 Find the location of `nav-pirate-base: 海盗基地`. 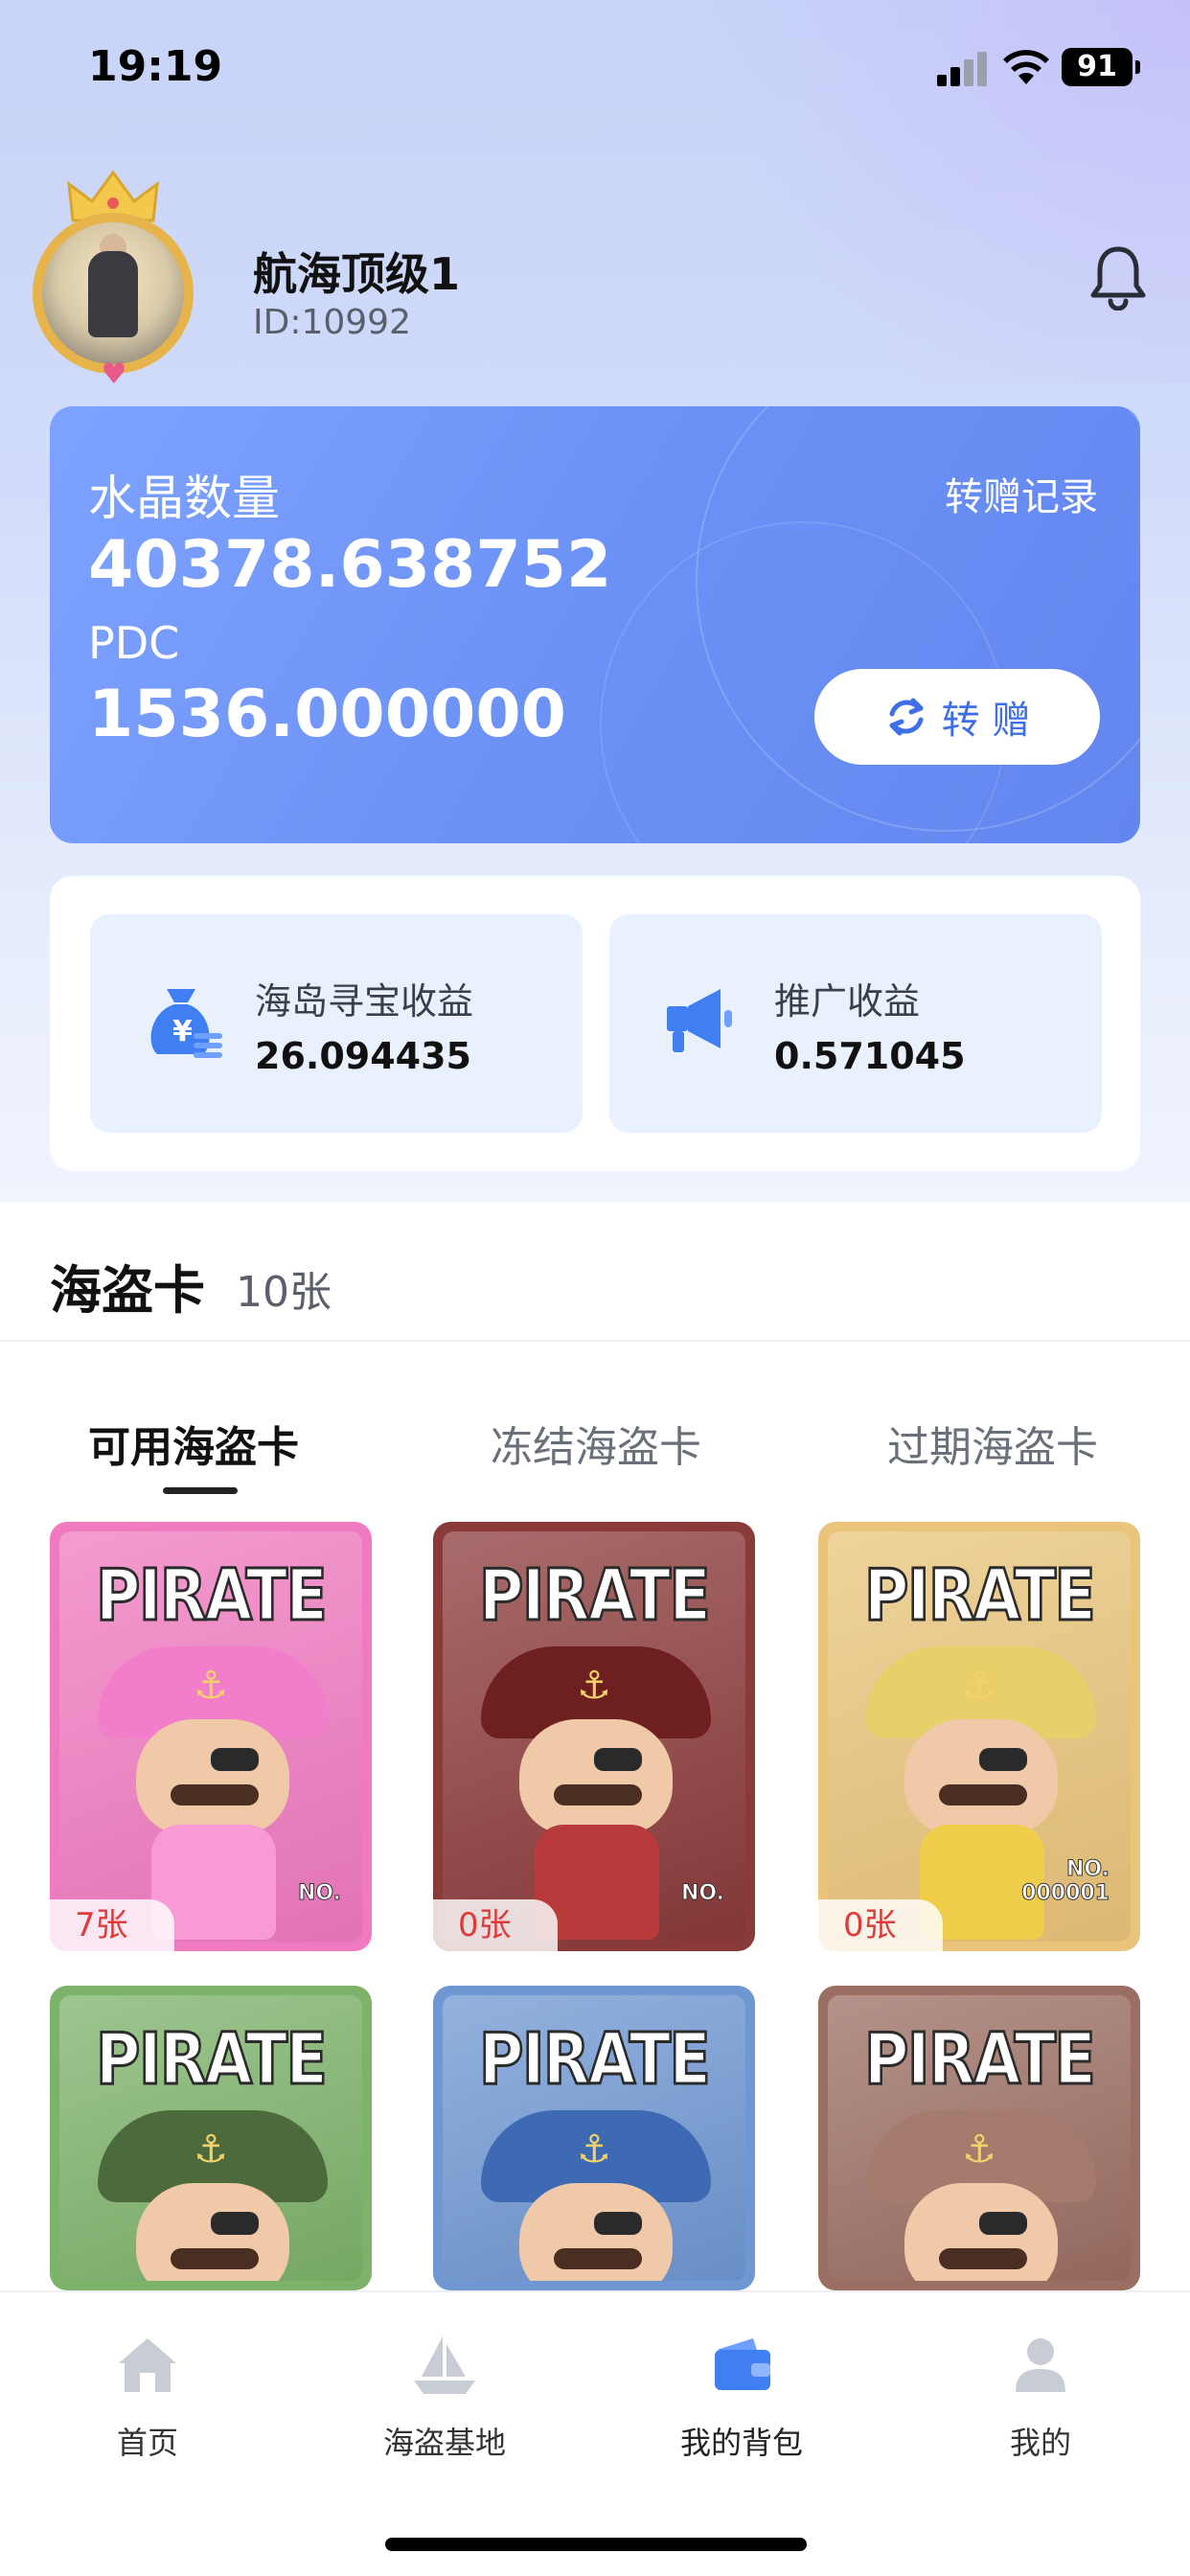

nav-pirate-base: 海盗基地 is located at coordinates (445, 2397).